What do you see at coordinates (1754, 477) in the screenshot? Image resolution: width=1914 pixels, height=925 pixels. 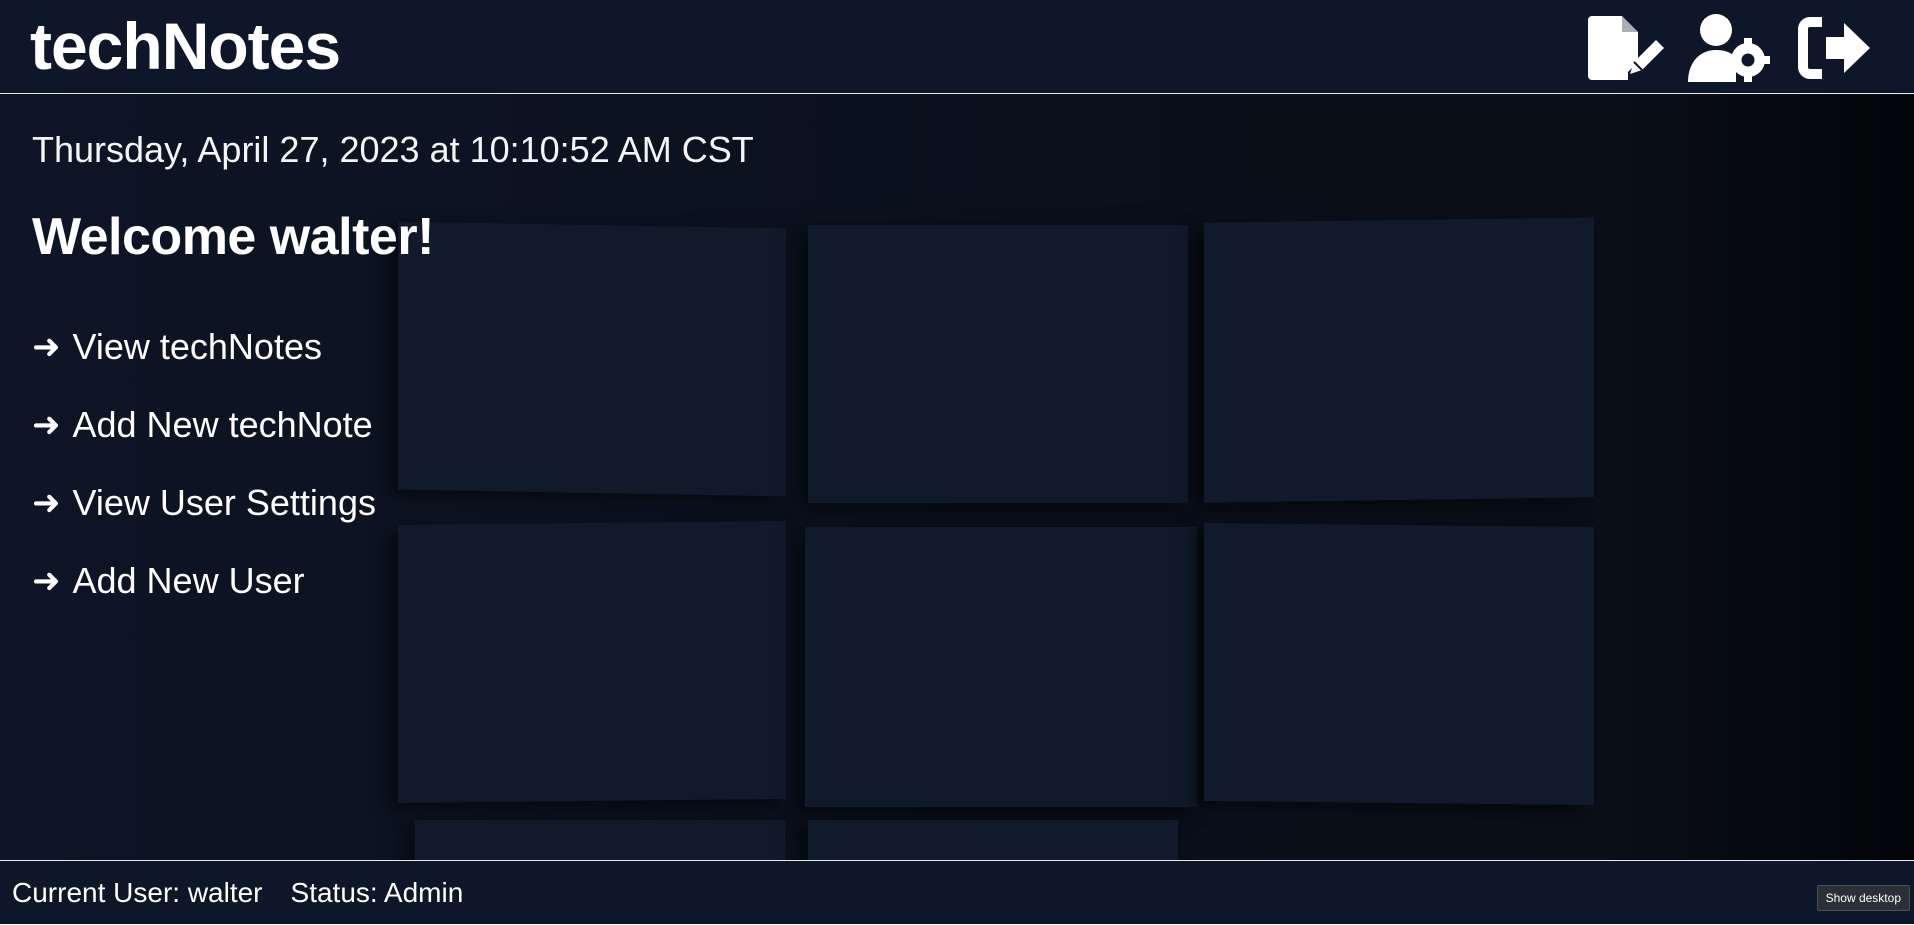 I see `background-shade` at bounding box center [1754, 477].